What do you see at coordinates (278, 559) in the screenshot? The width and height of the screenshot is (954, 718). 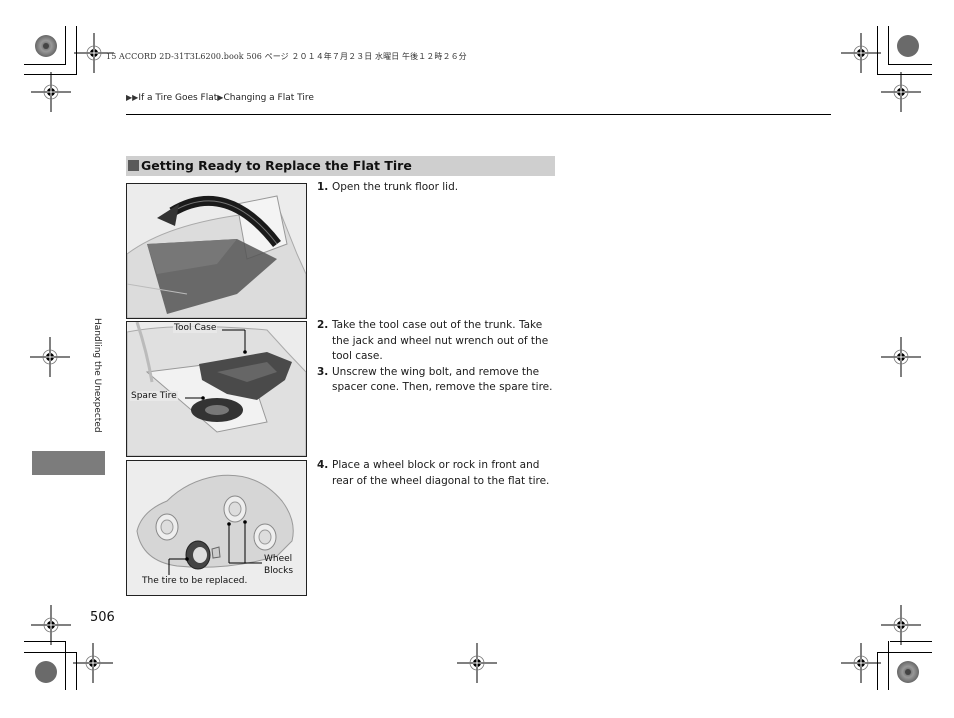 I see `callout-wheel: Wheel` at bounding box center [278, 559].